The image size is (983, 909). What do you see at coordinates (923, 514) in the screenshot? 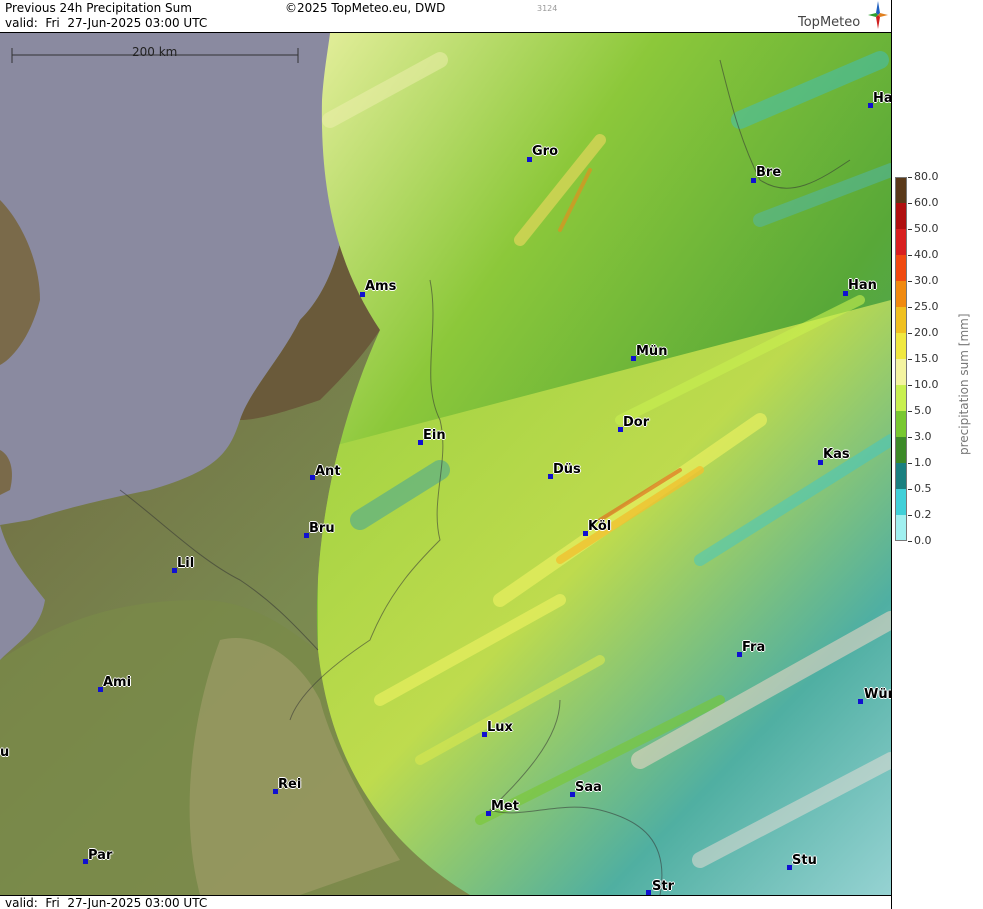
I see `legend-level-label: 0.2` at bounding box center [923, 514].